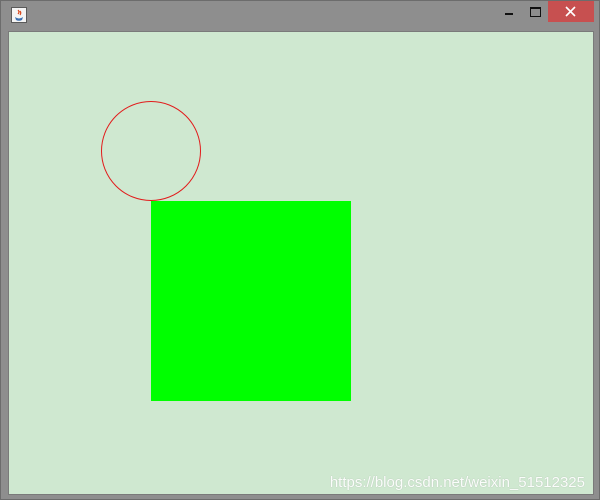 Image resolution: width=600 pixels, height=500 pixels. I want to click on java-cup-icon, so click(19, 15).